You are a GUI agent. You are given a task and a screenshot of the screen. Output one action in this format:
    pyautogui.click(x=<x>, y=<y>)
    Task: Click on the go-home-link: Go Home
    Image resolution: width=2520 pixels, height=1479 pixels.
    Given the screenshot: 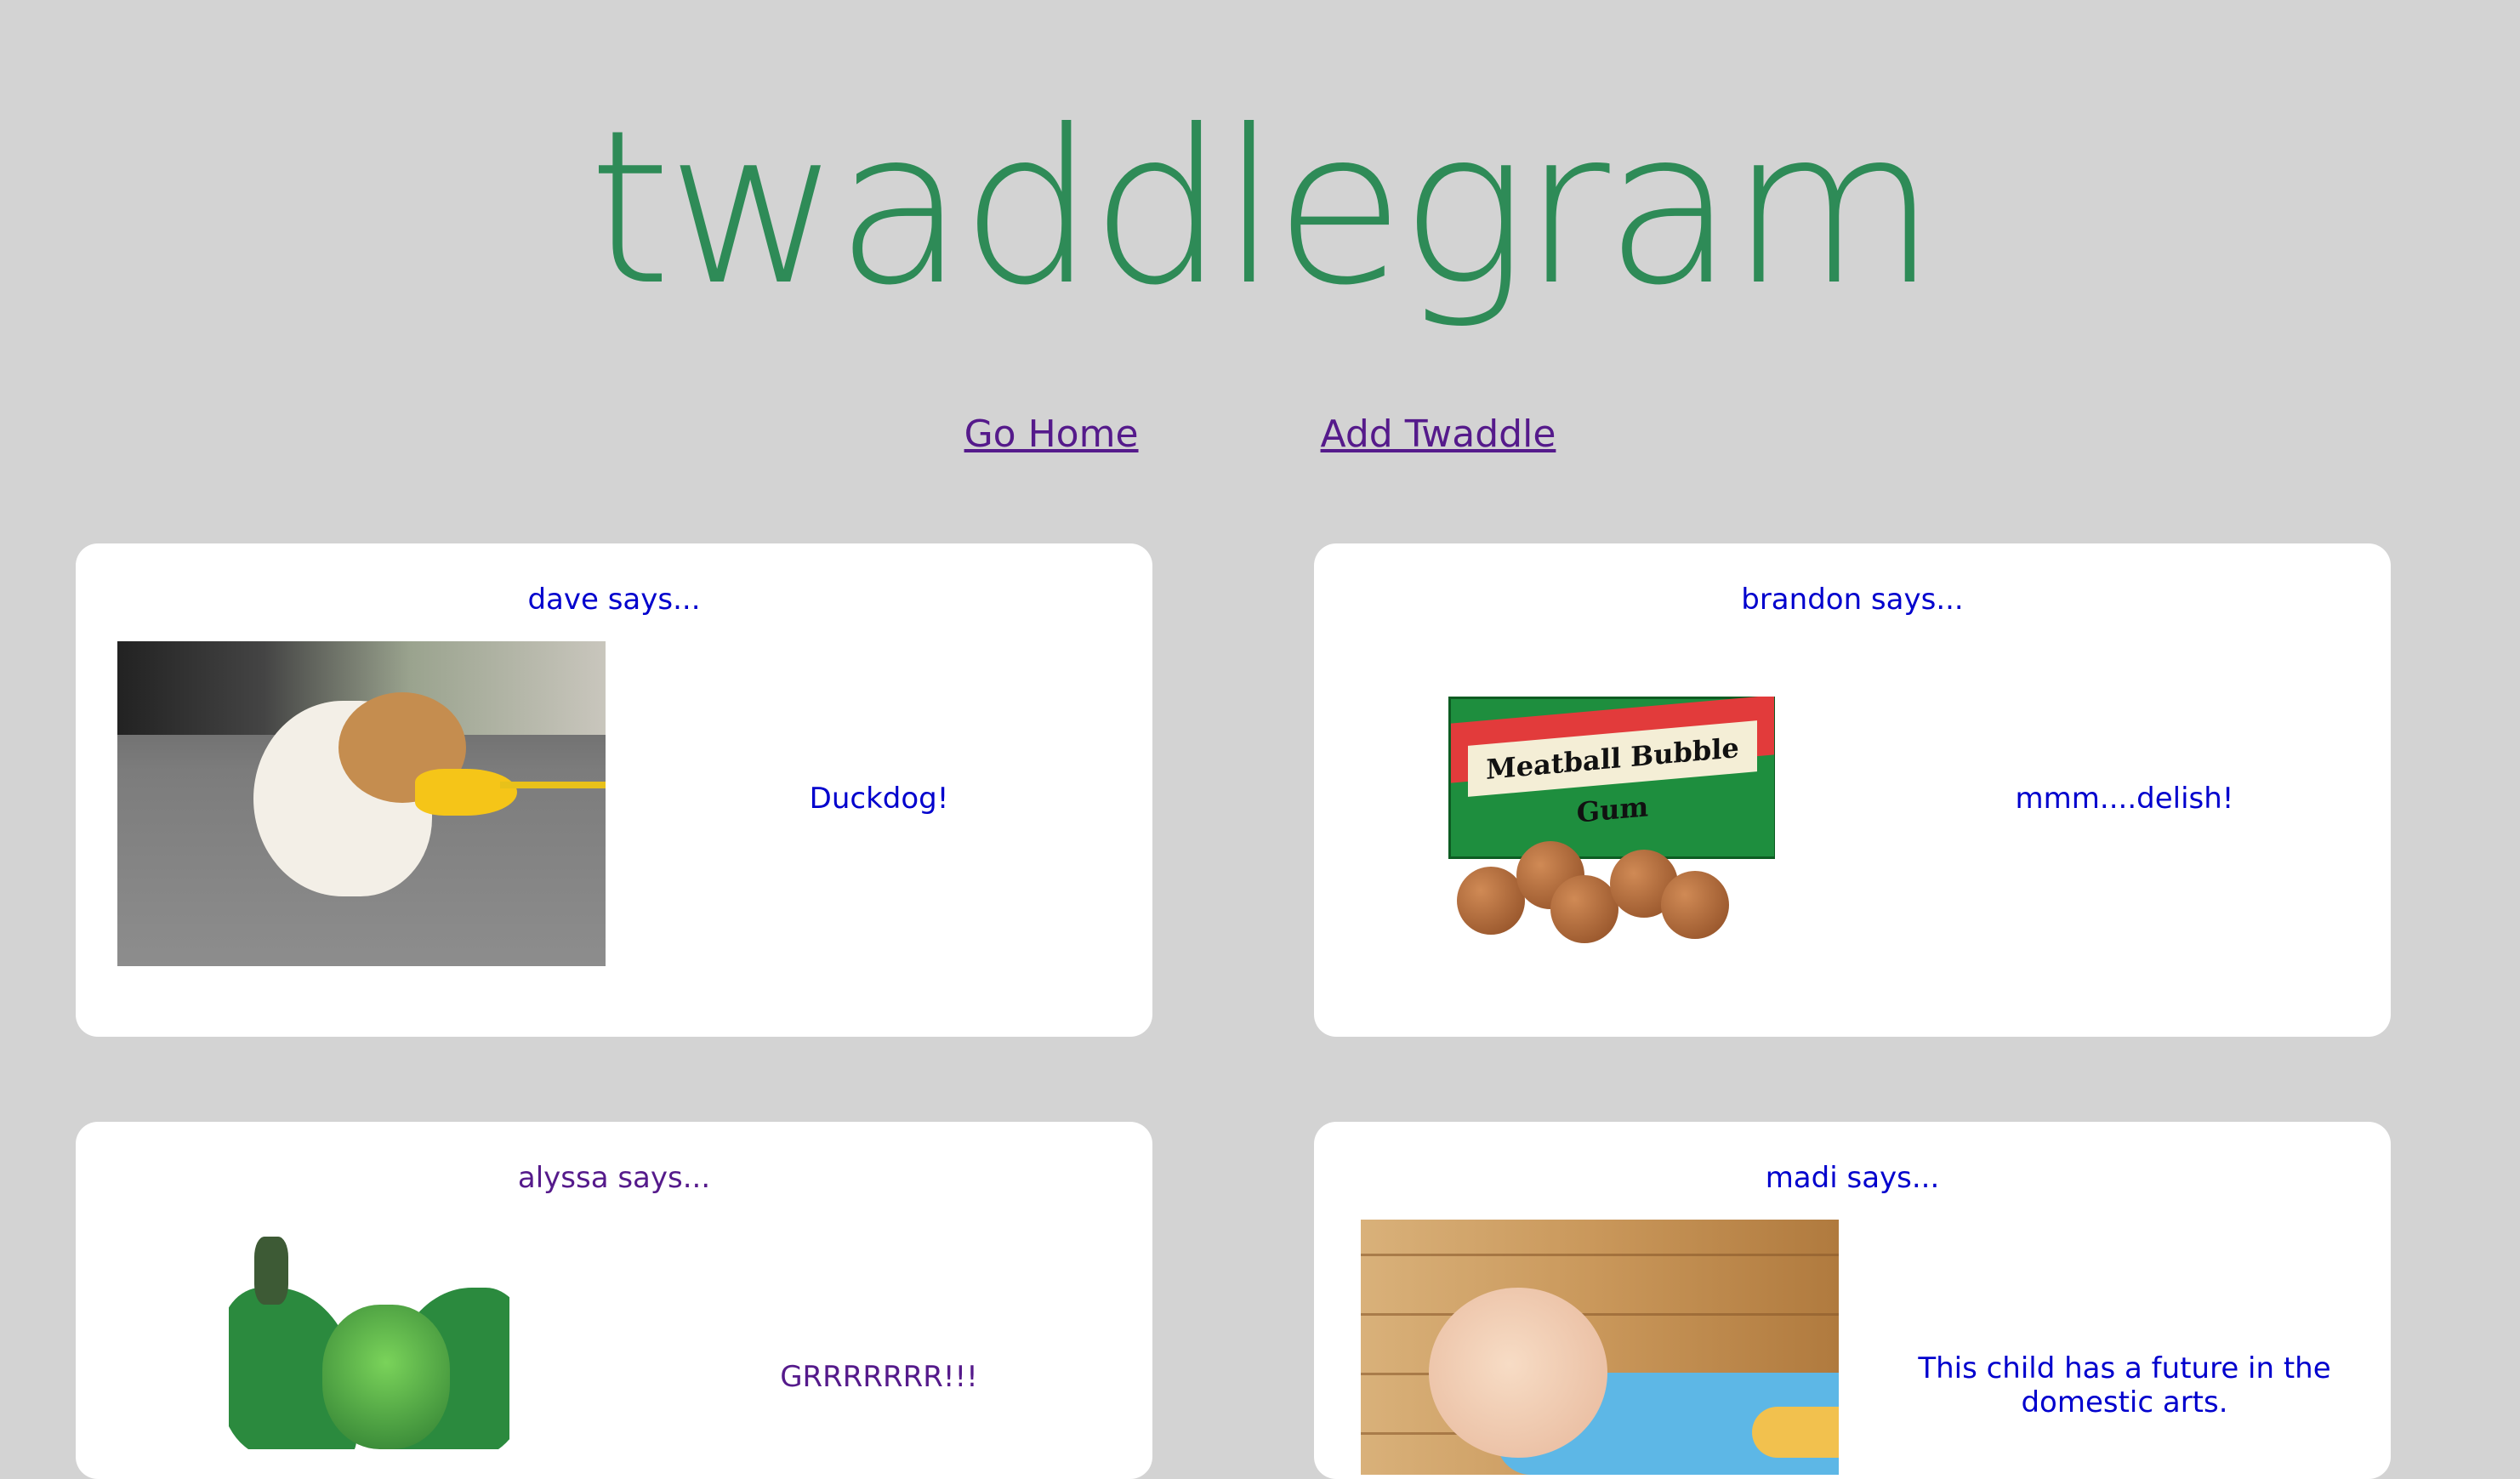 What is the action you would take?
    pyautogui.click(x=1051, y=434)
    